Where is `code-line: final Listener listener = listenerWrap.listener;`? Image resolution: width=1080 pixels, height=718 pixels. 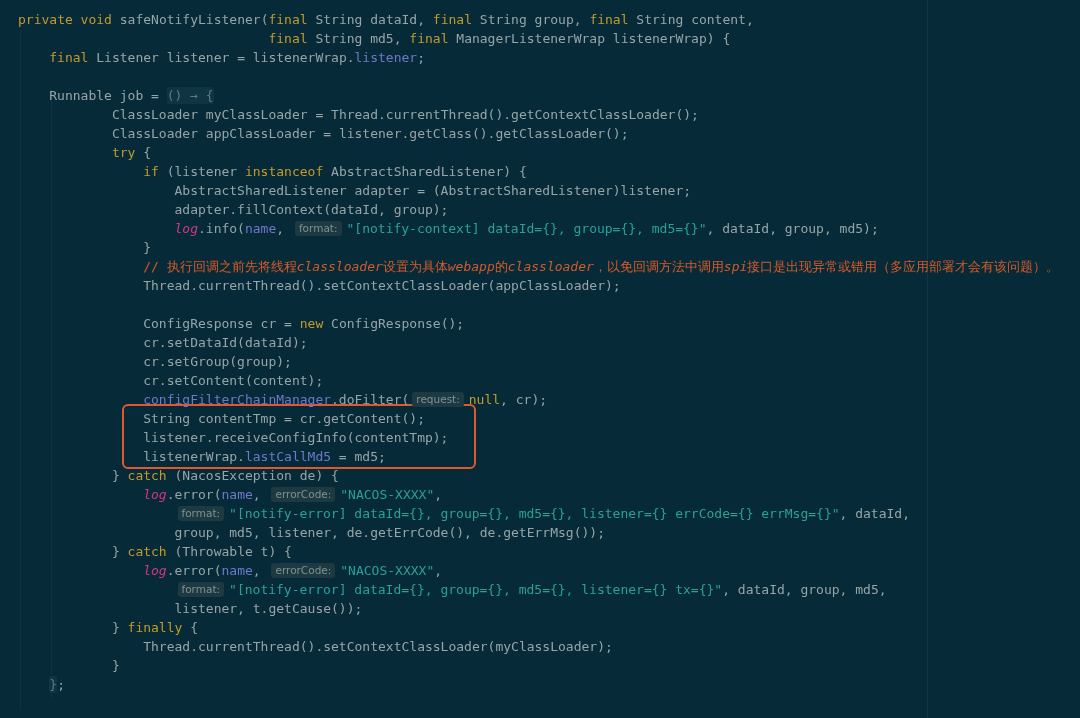
code-line: final Listener listener = listenerWrap.listener; is located at coordinates (237, 57).